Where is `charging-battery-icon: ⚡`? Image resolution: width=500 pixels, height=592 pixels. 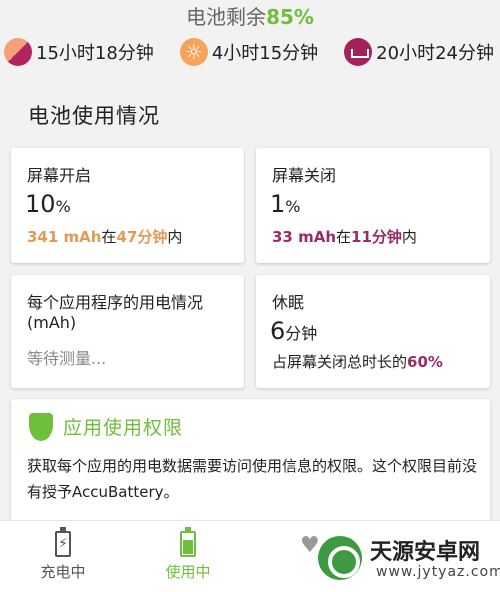 charging-battery-icon: ⚡ is located at coordinates (63, 542).